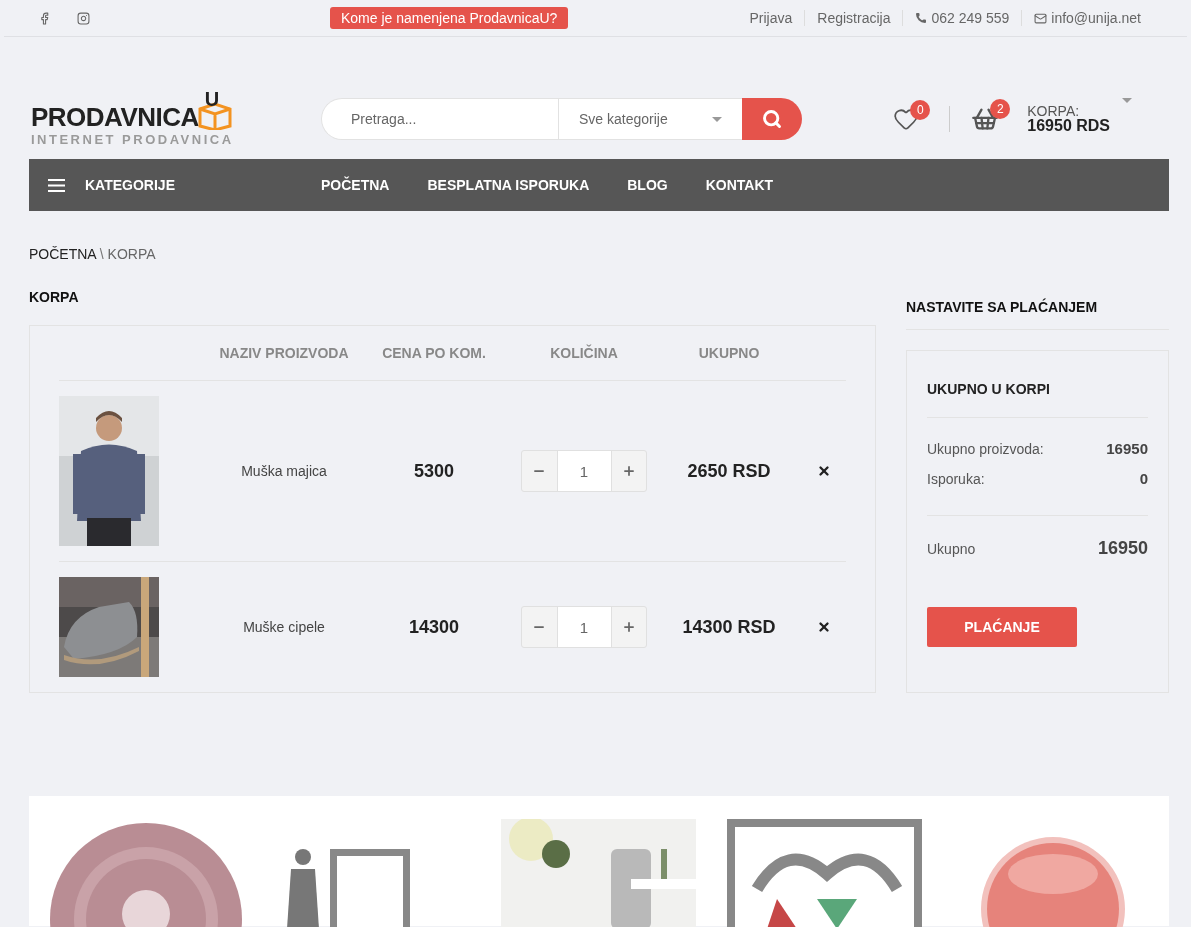 This screenshot has height=927, width=1191. What do you see at coordinates (54, 297) in the screenshot?
I see `cart-title: KORPA` at bounding box center [54, 297].